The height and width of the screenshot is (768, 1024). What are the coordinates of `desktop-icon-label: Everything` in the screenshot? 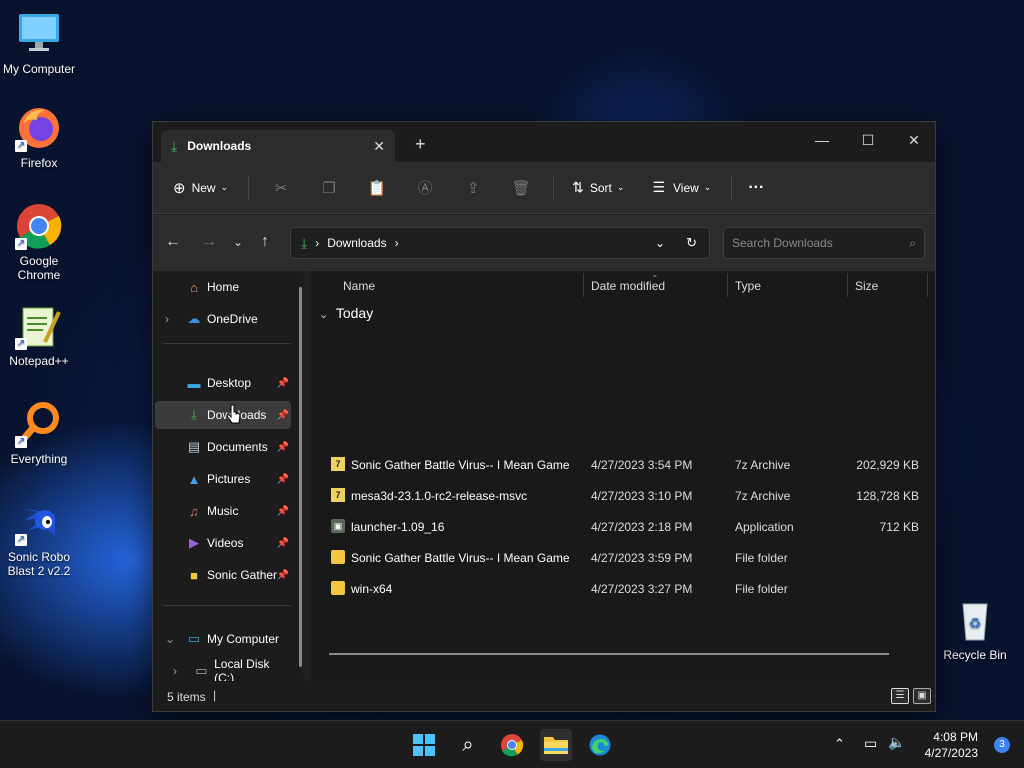 It's located at (39, 459).